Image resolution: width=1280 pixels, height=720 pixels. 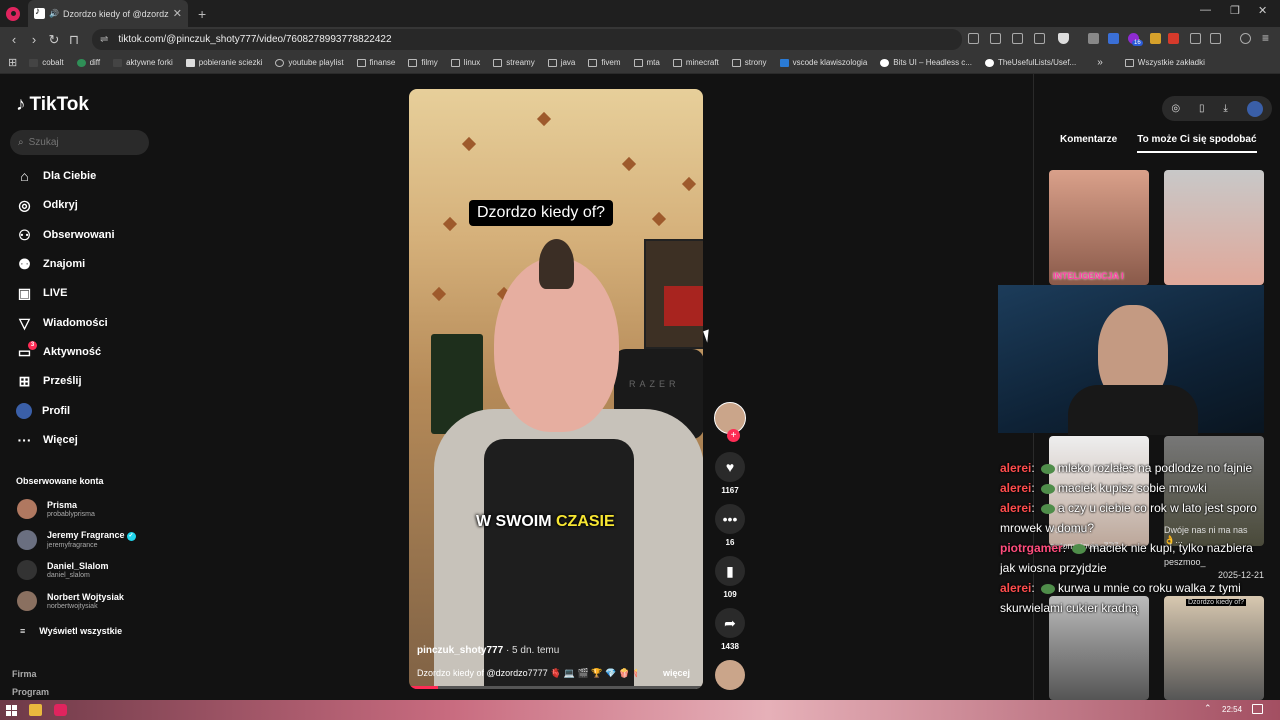 What do you see at coordinates (1235, 10) in the screenshot?
I see `restore-icon: ❐` at bounding box center [1235, 10].